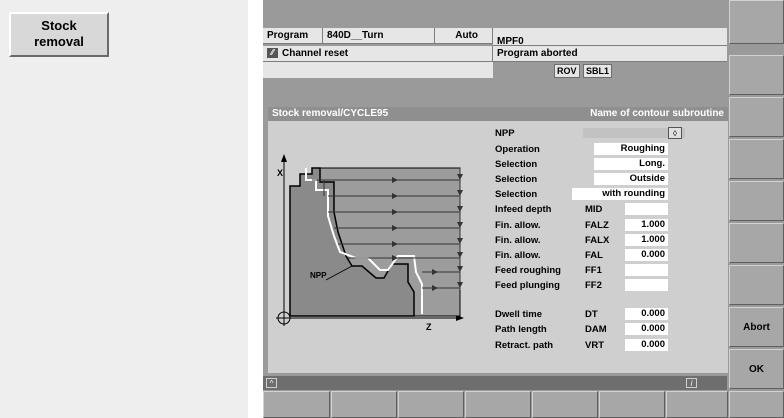 Image resolution: width=784 pixels, height=418 pixels. Describe the element at coordinates (523, 209) in the screenshot. I see `param-label-infeed-depth: Infeed depth` at that location.